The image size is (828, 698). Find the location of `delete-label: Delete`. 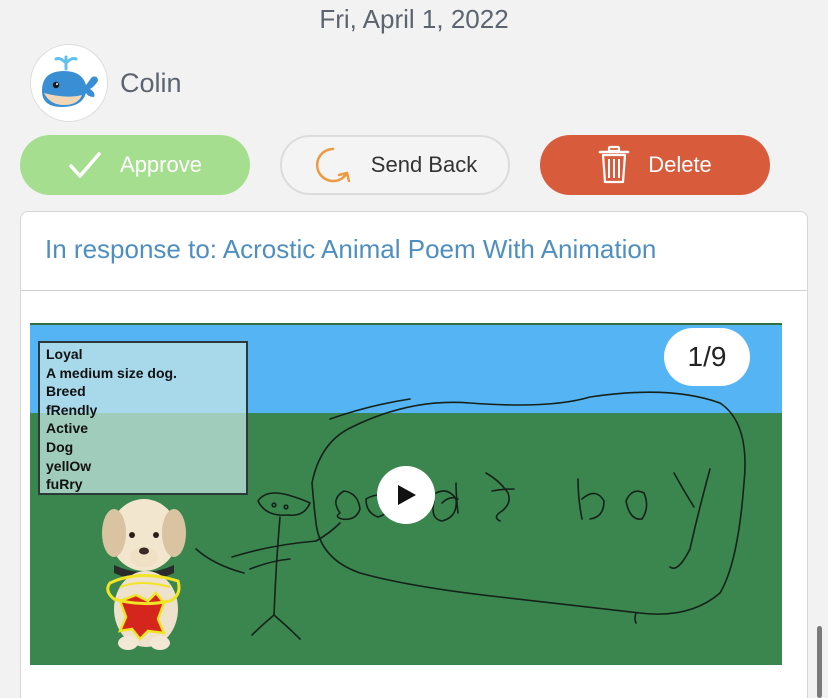

delete-label: Delete is located at coordinates (680, 164).